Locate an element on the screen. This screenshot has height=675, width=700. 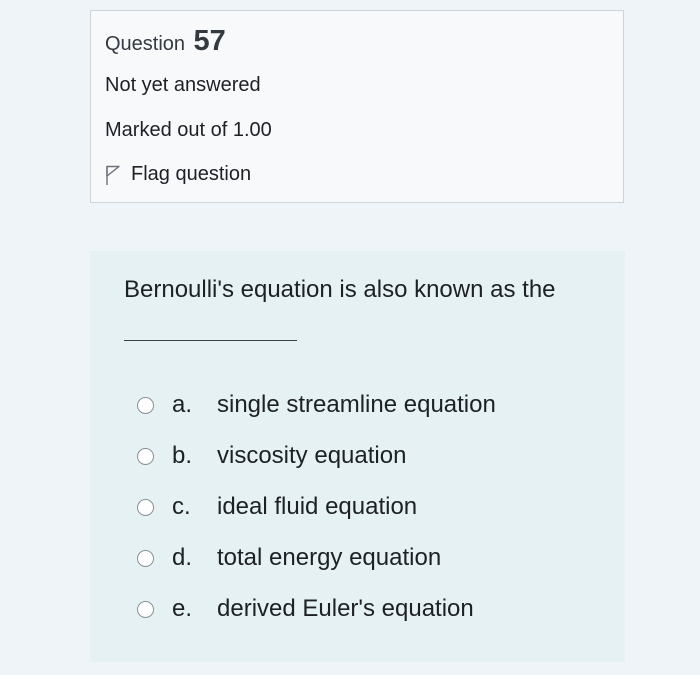
answer-letter-e: e. is located at coordinates (182, 608).